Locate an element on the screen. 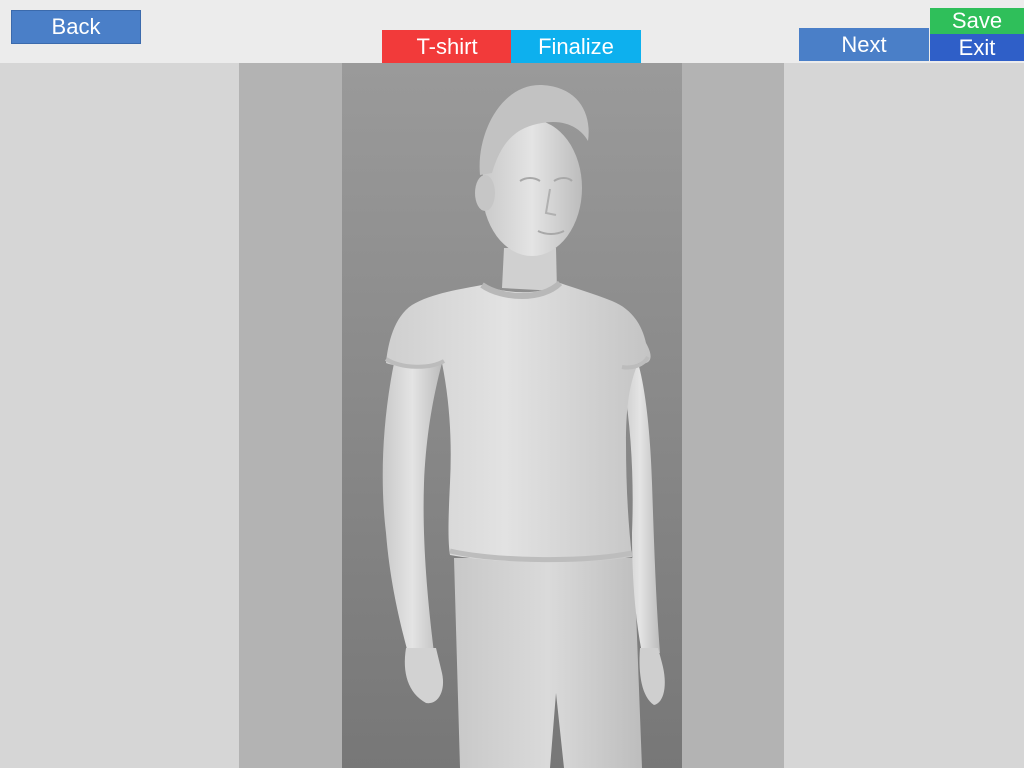 The width and height of the screenshot is (1024, 768). viewport-left-margin is located at coordinates (290, 415).